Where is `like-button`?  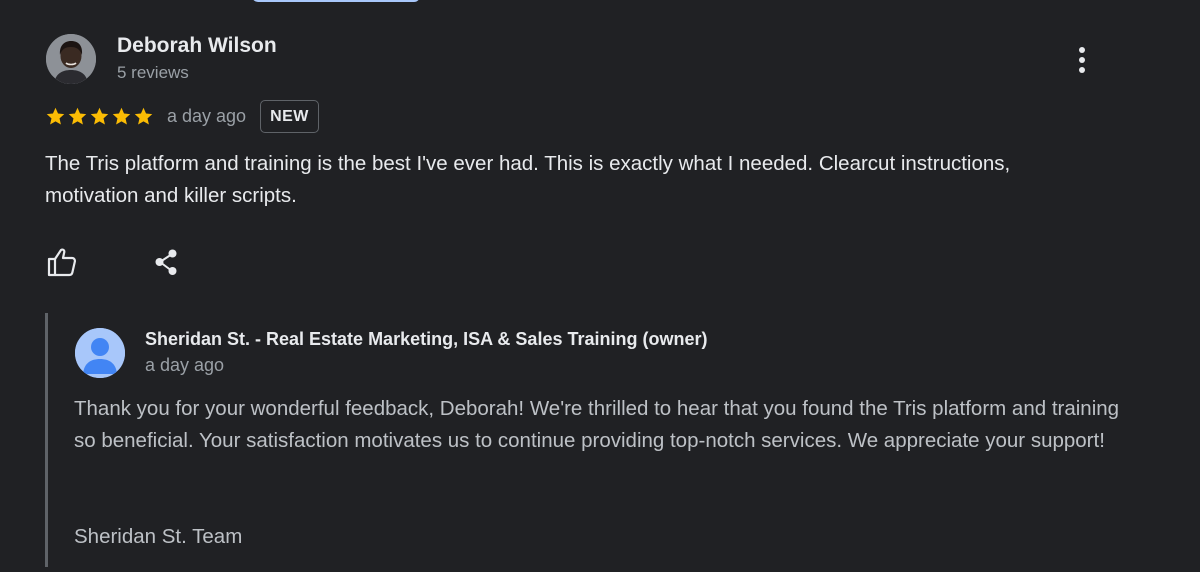 like-button is located at coordinates (62, 262).